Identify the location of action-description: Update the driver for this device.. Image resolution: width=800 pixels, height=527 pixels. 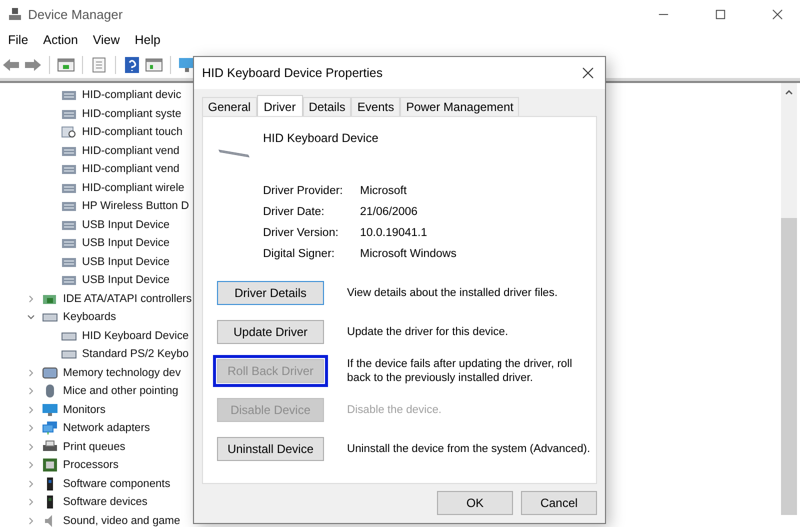
(428, 332).